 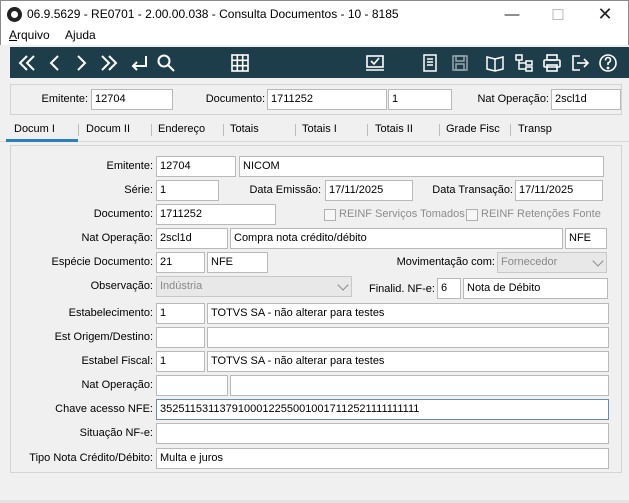 I want to click on situacao-label: Situação NF-e:, so click(x=116, y=433).